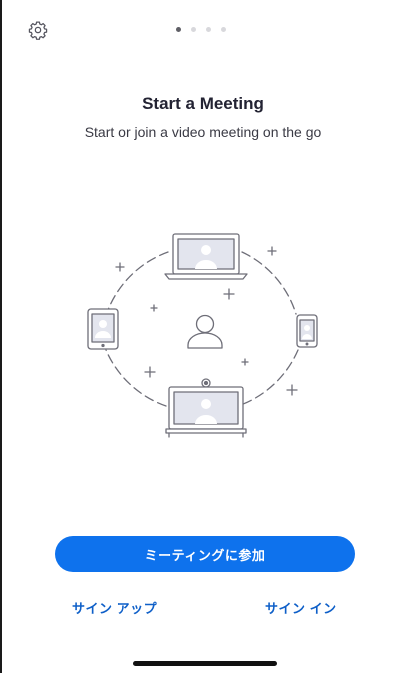 This screenshot has height=673, width=406. Describe the element at coordinates (103, 329) in the screenshot. I see `tablet-icon` at that location.